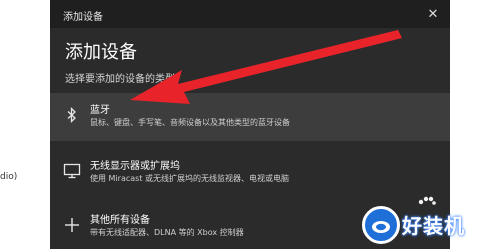  What do you see at coordinates (381, 225) in the screenshot?
I see `watermark-circle-icon` at bounding box center [381, 225].